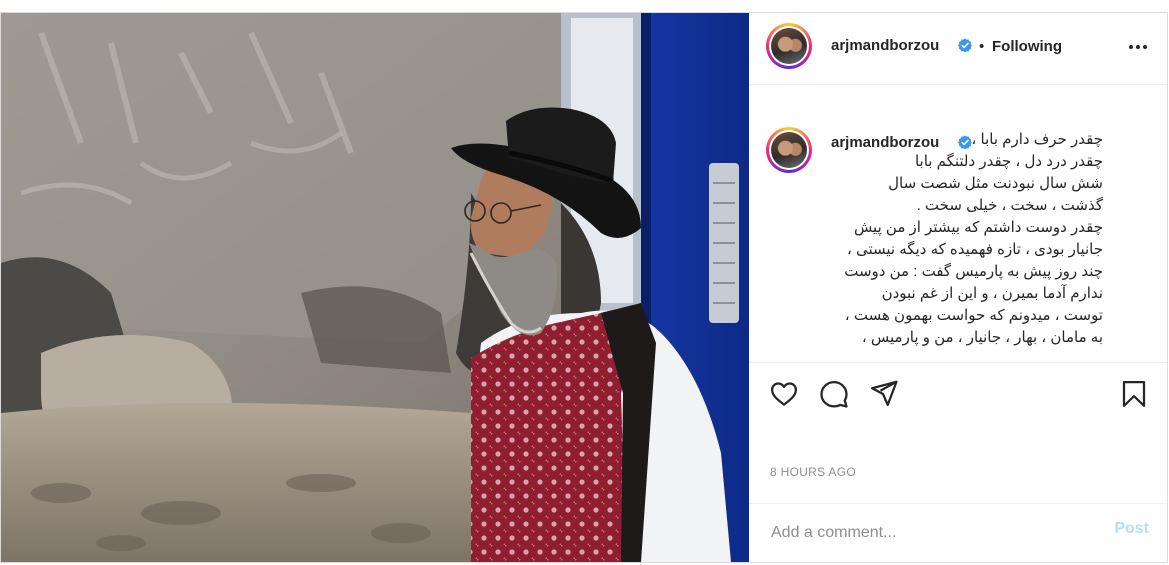  Describe the element at coordinates (1008, 161) in the screenshot. I see `caption-line: چقدر درد دل ، چقدر دلتنگم بابا` at that location.